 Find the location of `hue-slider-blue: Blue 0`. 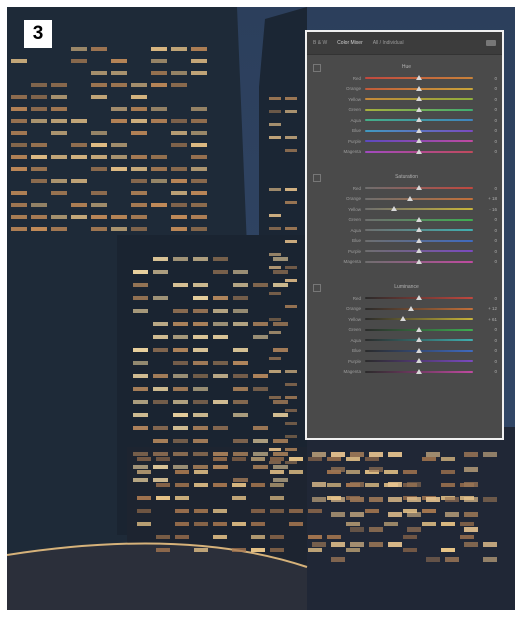

hue-slider-blue: Blue 0 is located at coordinates (406, 131).